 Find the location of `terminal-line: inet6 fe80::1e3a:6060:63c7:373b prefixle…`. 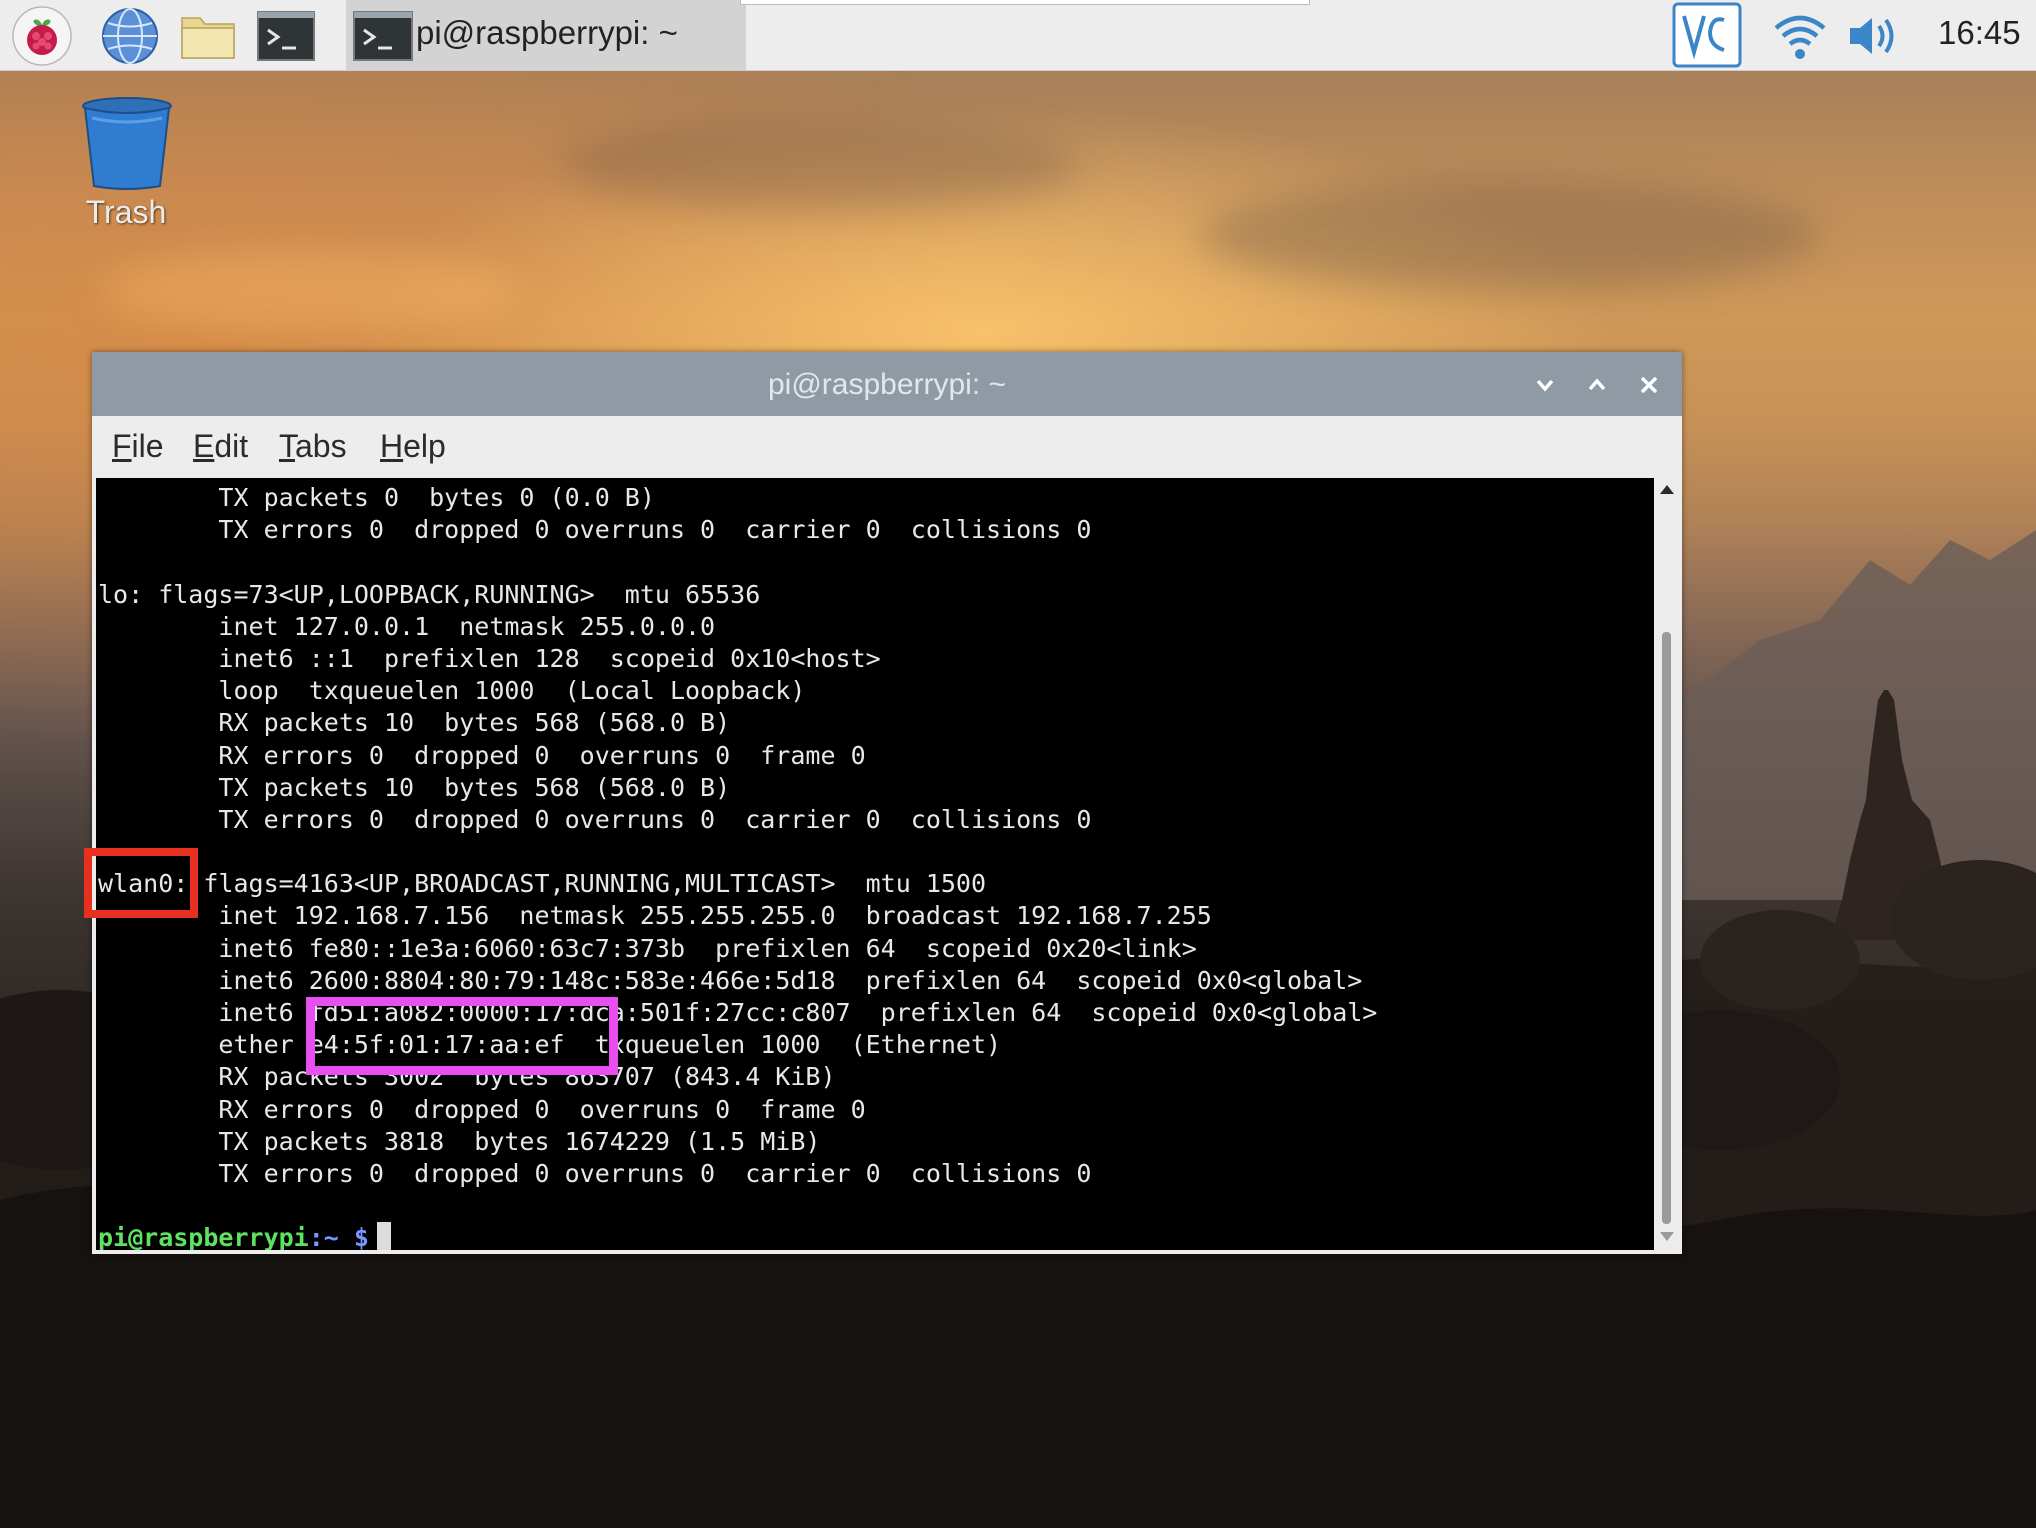

terminal-line: inet6 fe80::1e3a:6060:63c7:373b prefixle… is located at coordinates (647, 948).